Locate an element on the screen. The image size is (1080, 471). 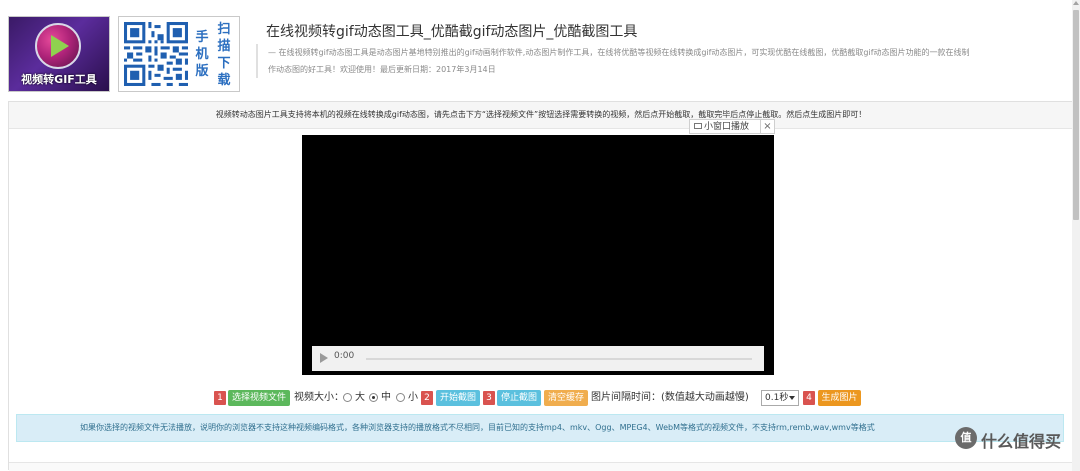
qr-char: 扫 is located at coordinates (224, 29).